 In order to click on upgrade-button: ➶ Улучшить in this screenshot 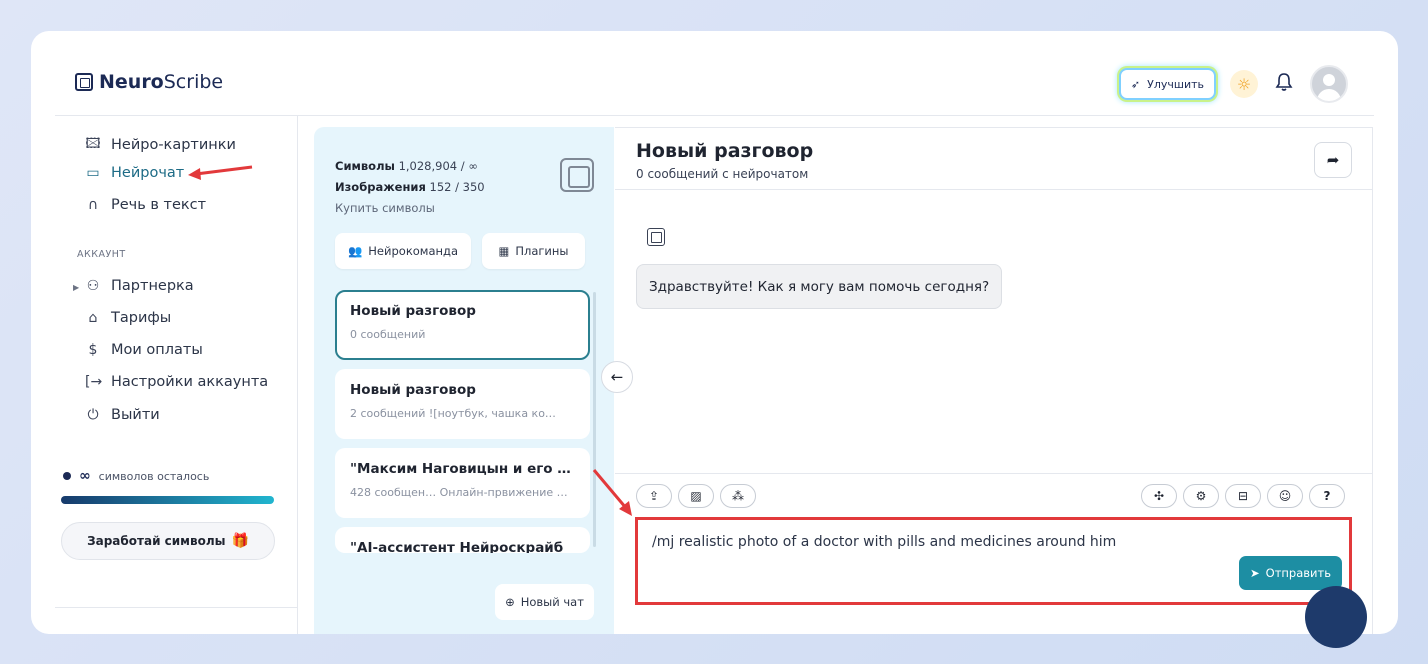, I will do `click(1167, 84)`.